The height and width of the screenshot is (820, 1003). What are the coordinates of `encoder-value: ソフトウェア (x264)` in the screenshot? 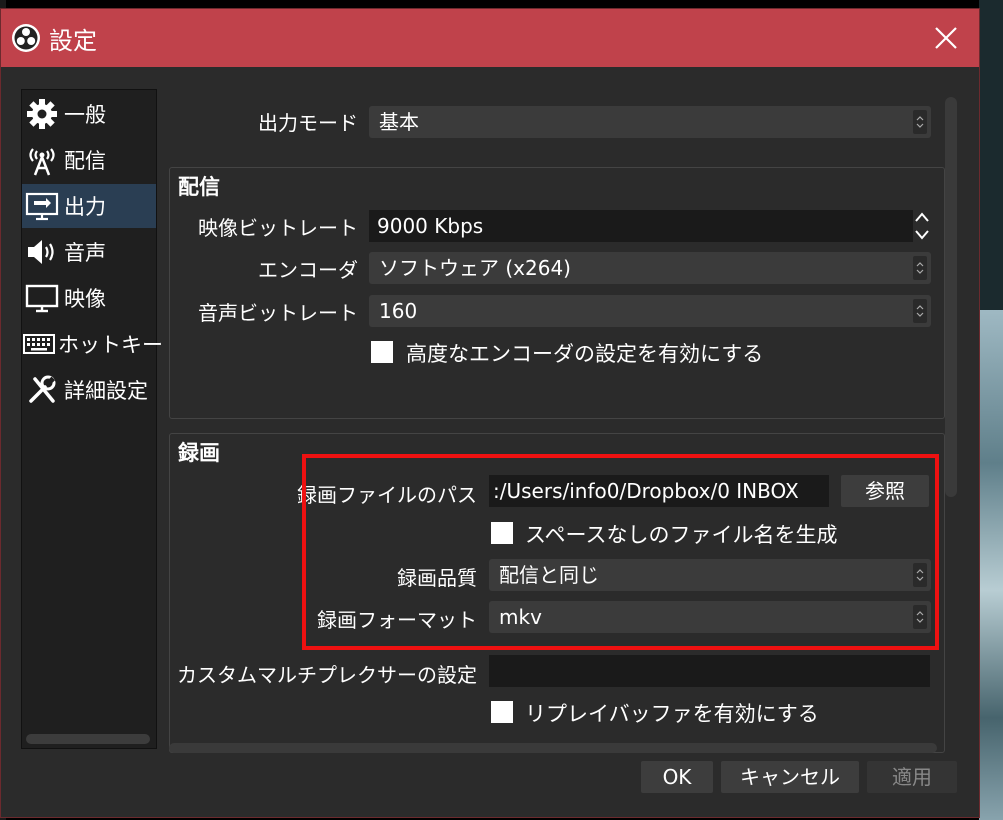 It's located at (475, 268).